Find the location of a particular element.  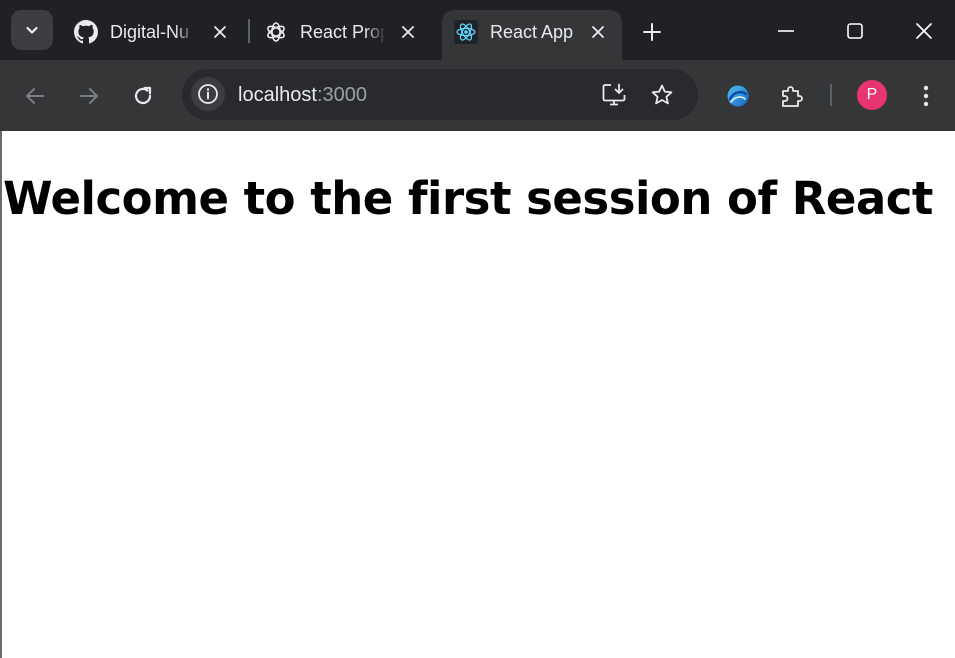

url-port: :3000 is located at coordinates (341, 95).